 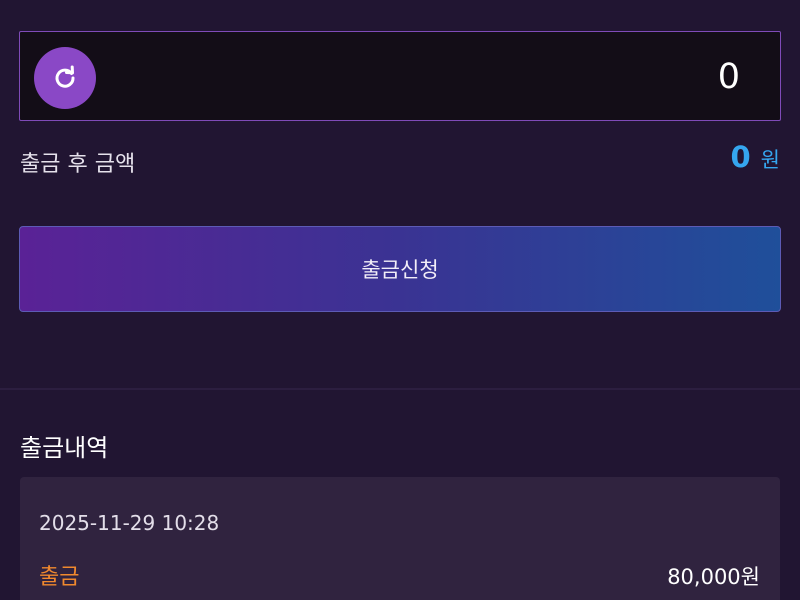 What do you see at coordinates (59, 577) in the screenshot?
I see `history-type: 출금` at bounding box center [59, 577].